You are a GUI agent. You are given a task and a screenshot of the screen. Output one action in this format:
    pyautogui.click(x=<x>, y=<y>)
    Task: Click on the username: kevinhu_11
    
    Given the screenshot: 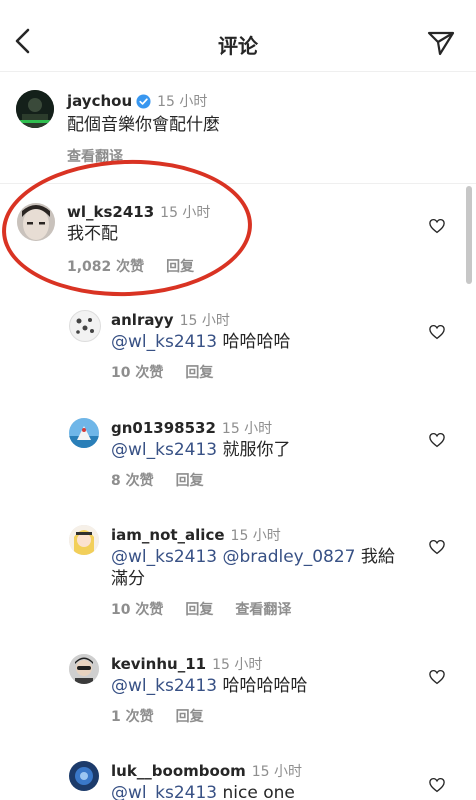 What is the action you would take?
    pyautogui.click(x=158, y=664)
    